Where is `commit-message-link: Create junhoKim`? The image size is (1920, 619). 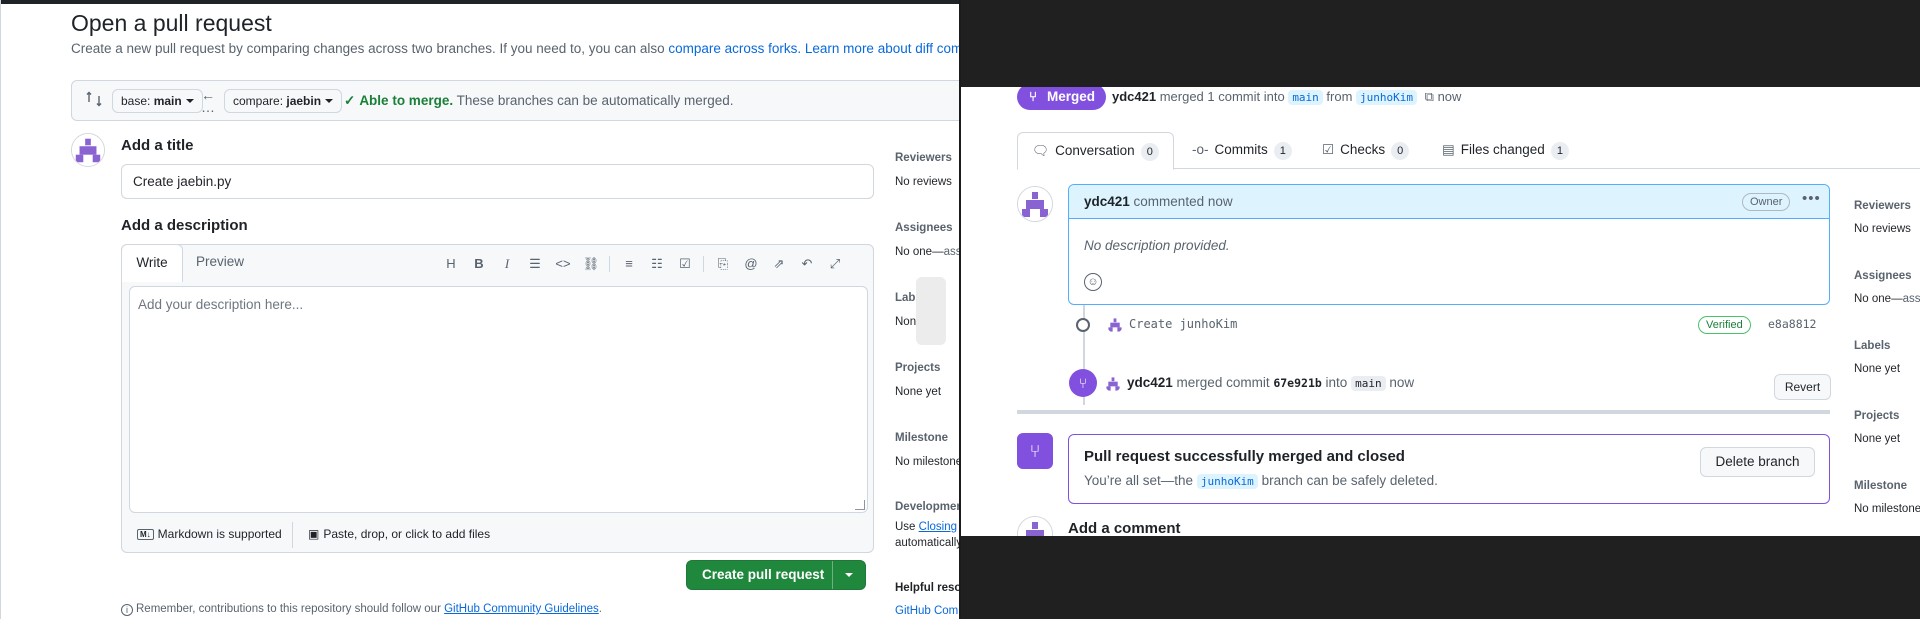
commit-message-link: Create junhoKim is located at coordinates (1183, 324).